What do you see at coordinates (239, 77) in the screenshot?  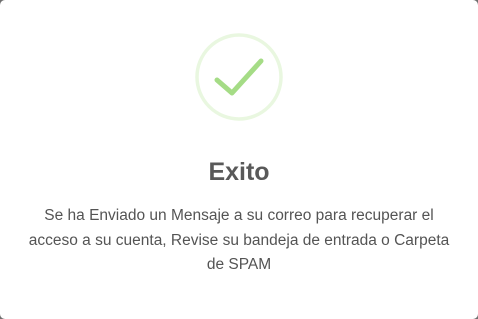 I see `success-check-icon` at bounding box center [239, 77].